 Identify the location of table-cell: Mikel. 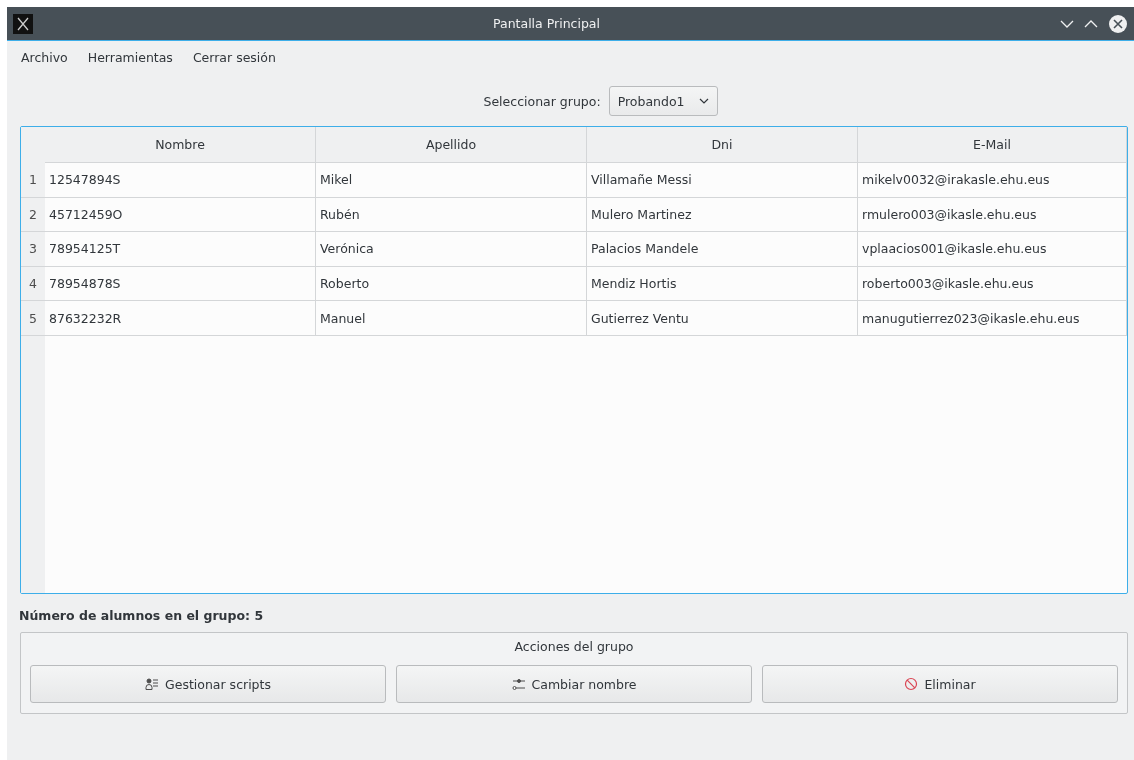
(451, 180).